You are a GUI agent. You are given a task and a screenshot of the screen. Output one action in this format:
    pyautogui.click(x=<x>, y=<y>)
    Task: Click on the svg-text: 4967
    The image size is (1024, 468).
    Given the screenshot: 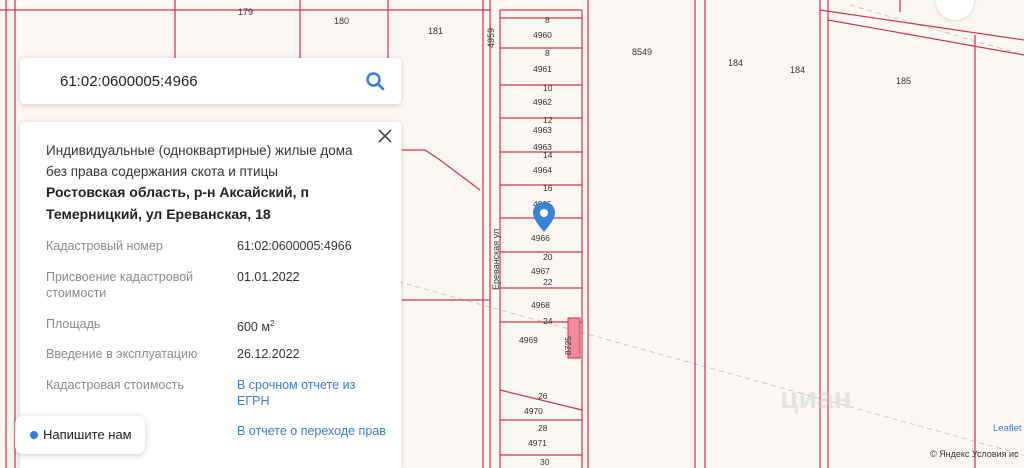 What is the action you would take?
    pyautogui.click(x=540, y=271)
    